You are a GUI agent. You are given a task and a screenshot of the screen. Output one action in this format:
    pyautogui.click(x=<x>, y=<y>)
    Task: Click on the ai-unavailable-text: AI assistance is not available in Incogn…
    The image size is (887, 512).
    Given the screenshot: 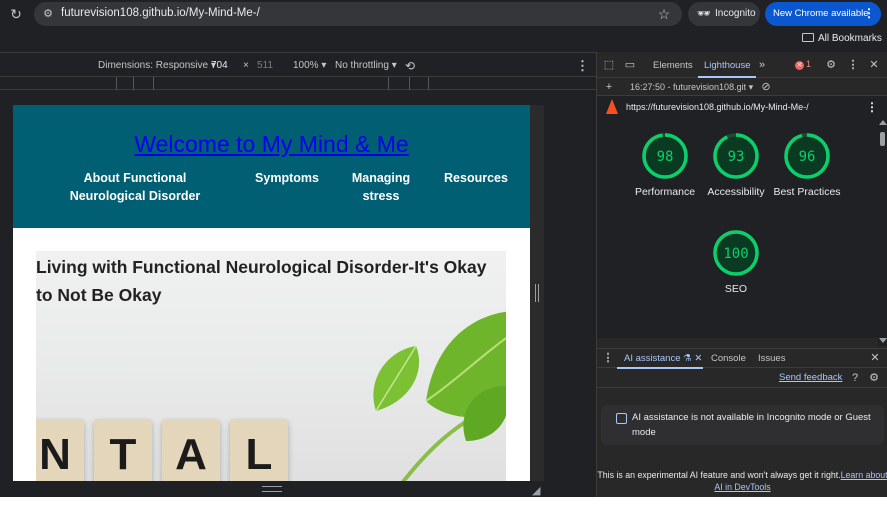 What is the action you would take?
    pyautogui.click(x=751, y=425)
    